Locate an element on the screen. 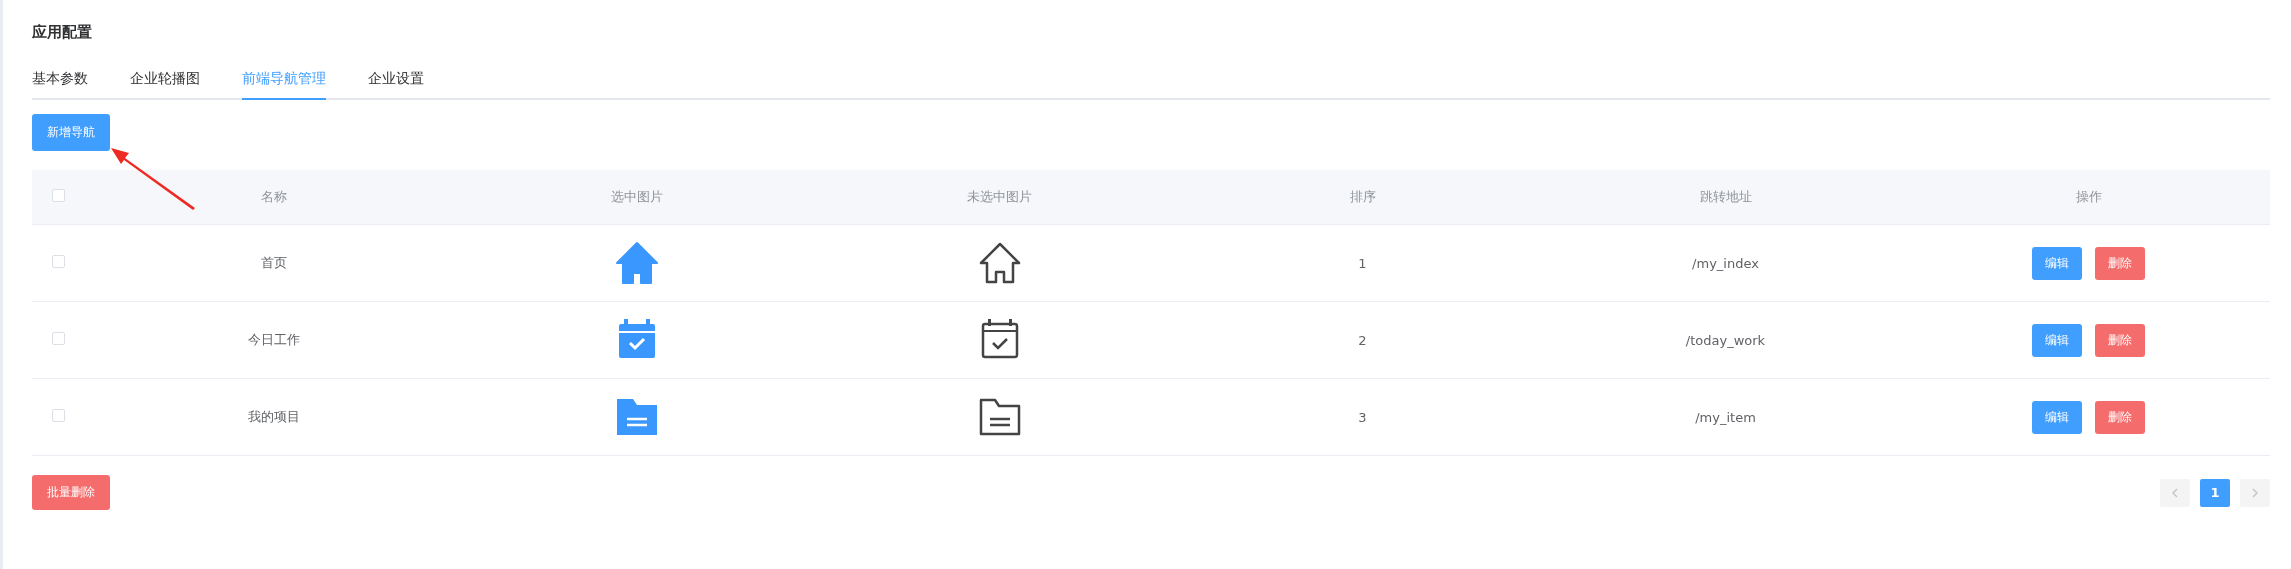  page-button: 1 is located at coordinates (2215, 492).